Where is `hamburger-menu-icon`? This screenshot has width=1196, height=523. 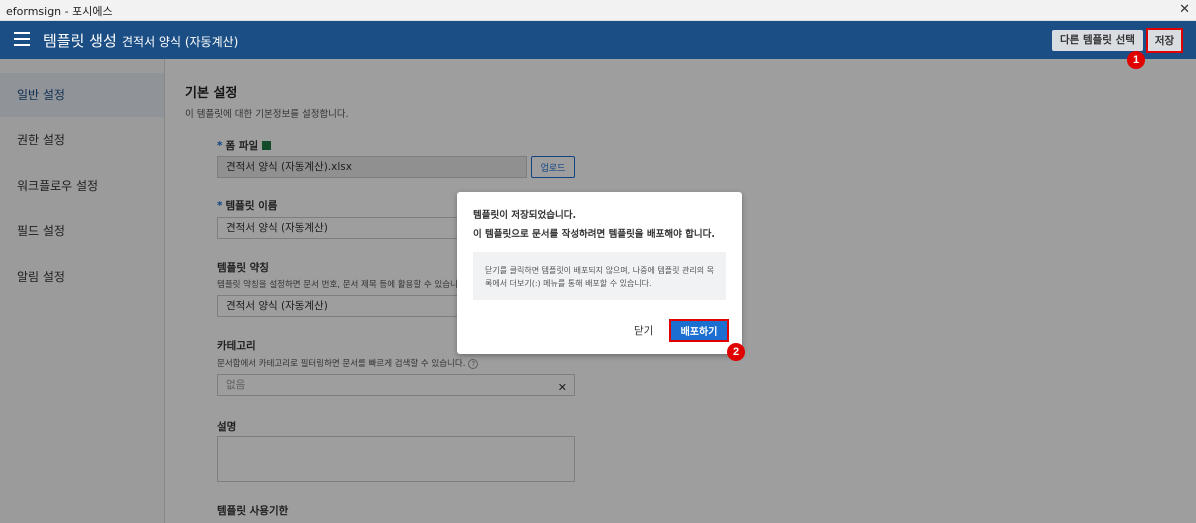 hamburger-menu-icon is located at coordinates (22, 39).